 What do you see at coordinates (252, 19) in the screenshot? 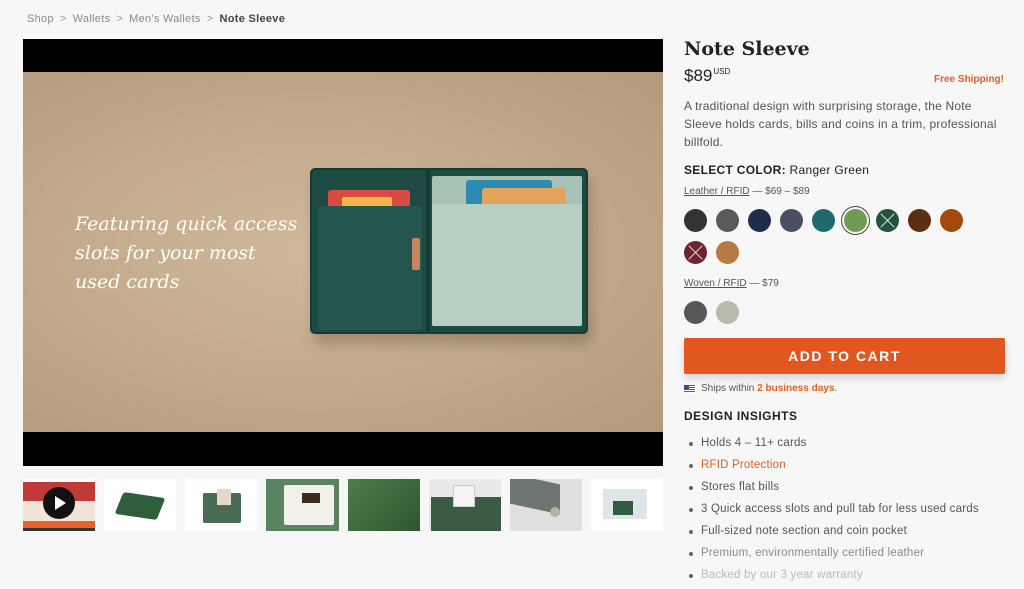
I see `breadcrumb-current: Note Sleeve` at bounding box center [252, 19].